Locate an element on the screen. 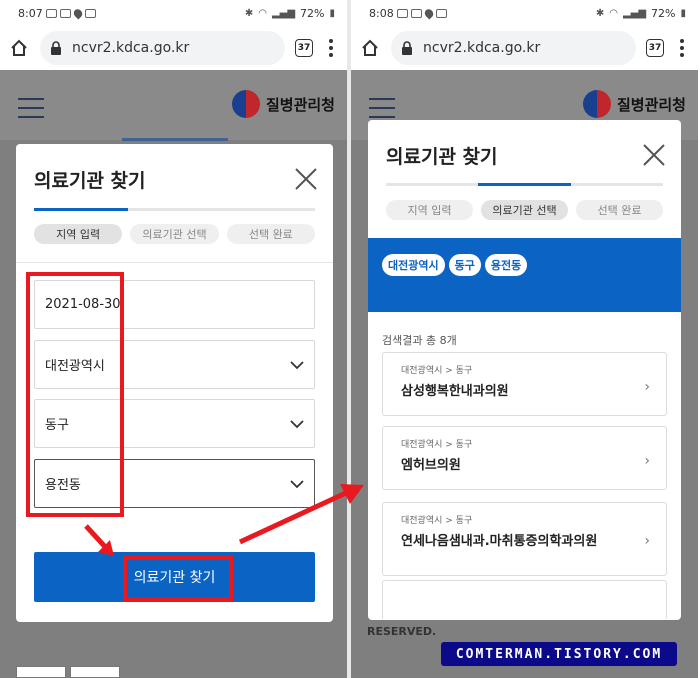 This screenshot has width=700, height=678. annotation-arrow-right is located at coordinates (301, 514).